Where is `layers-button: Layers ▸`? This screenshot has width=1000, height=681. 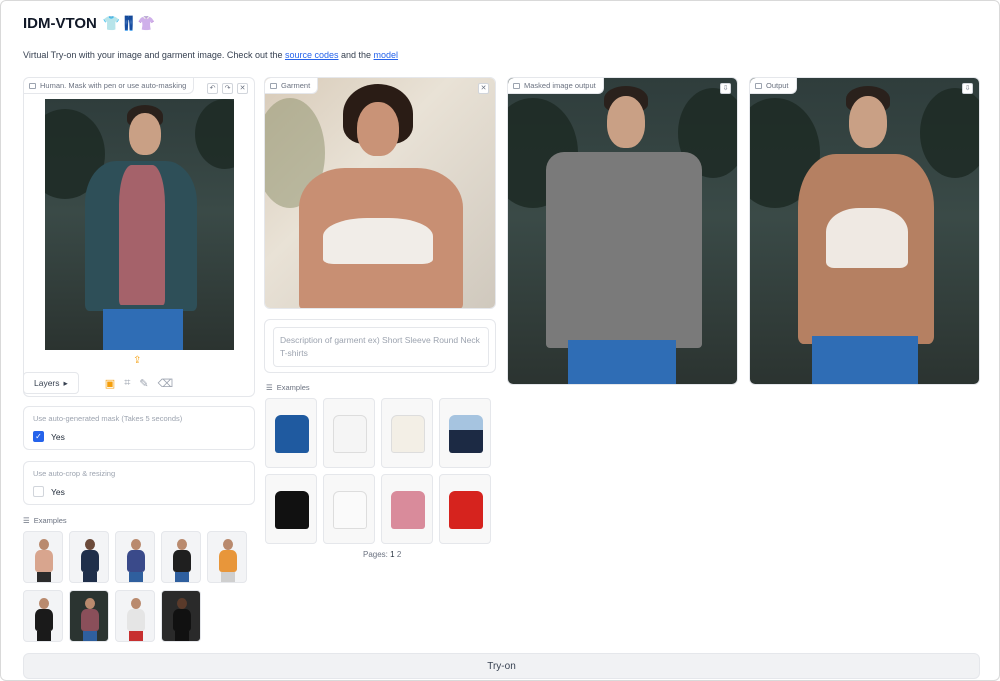
layers-button: Layers ▸ is located at coordinates (51, 383).